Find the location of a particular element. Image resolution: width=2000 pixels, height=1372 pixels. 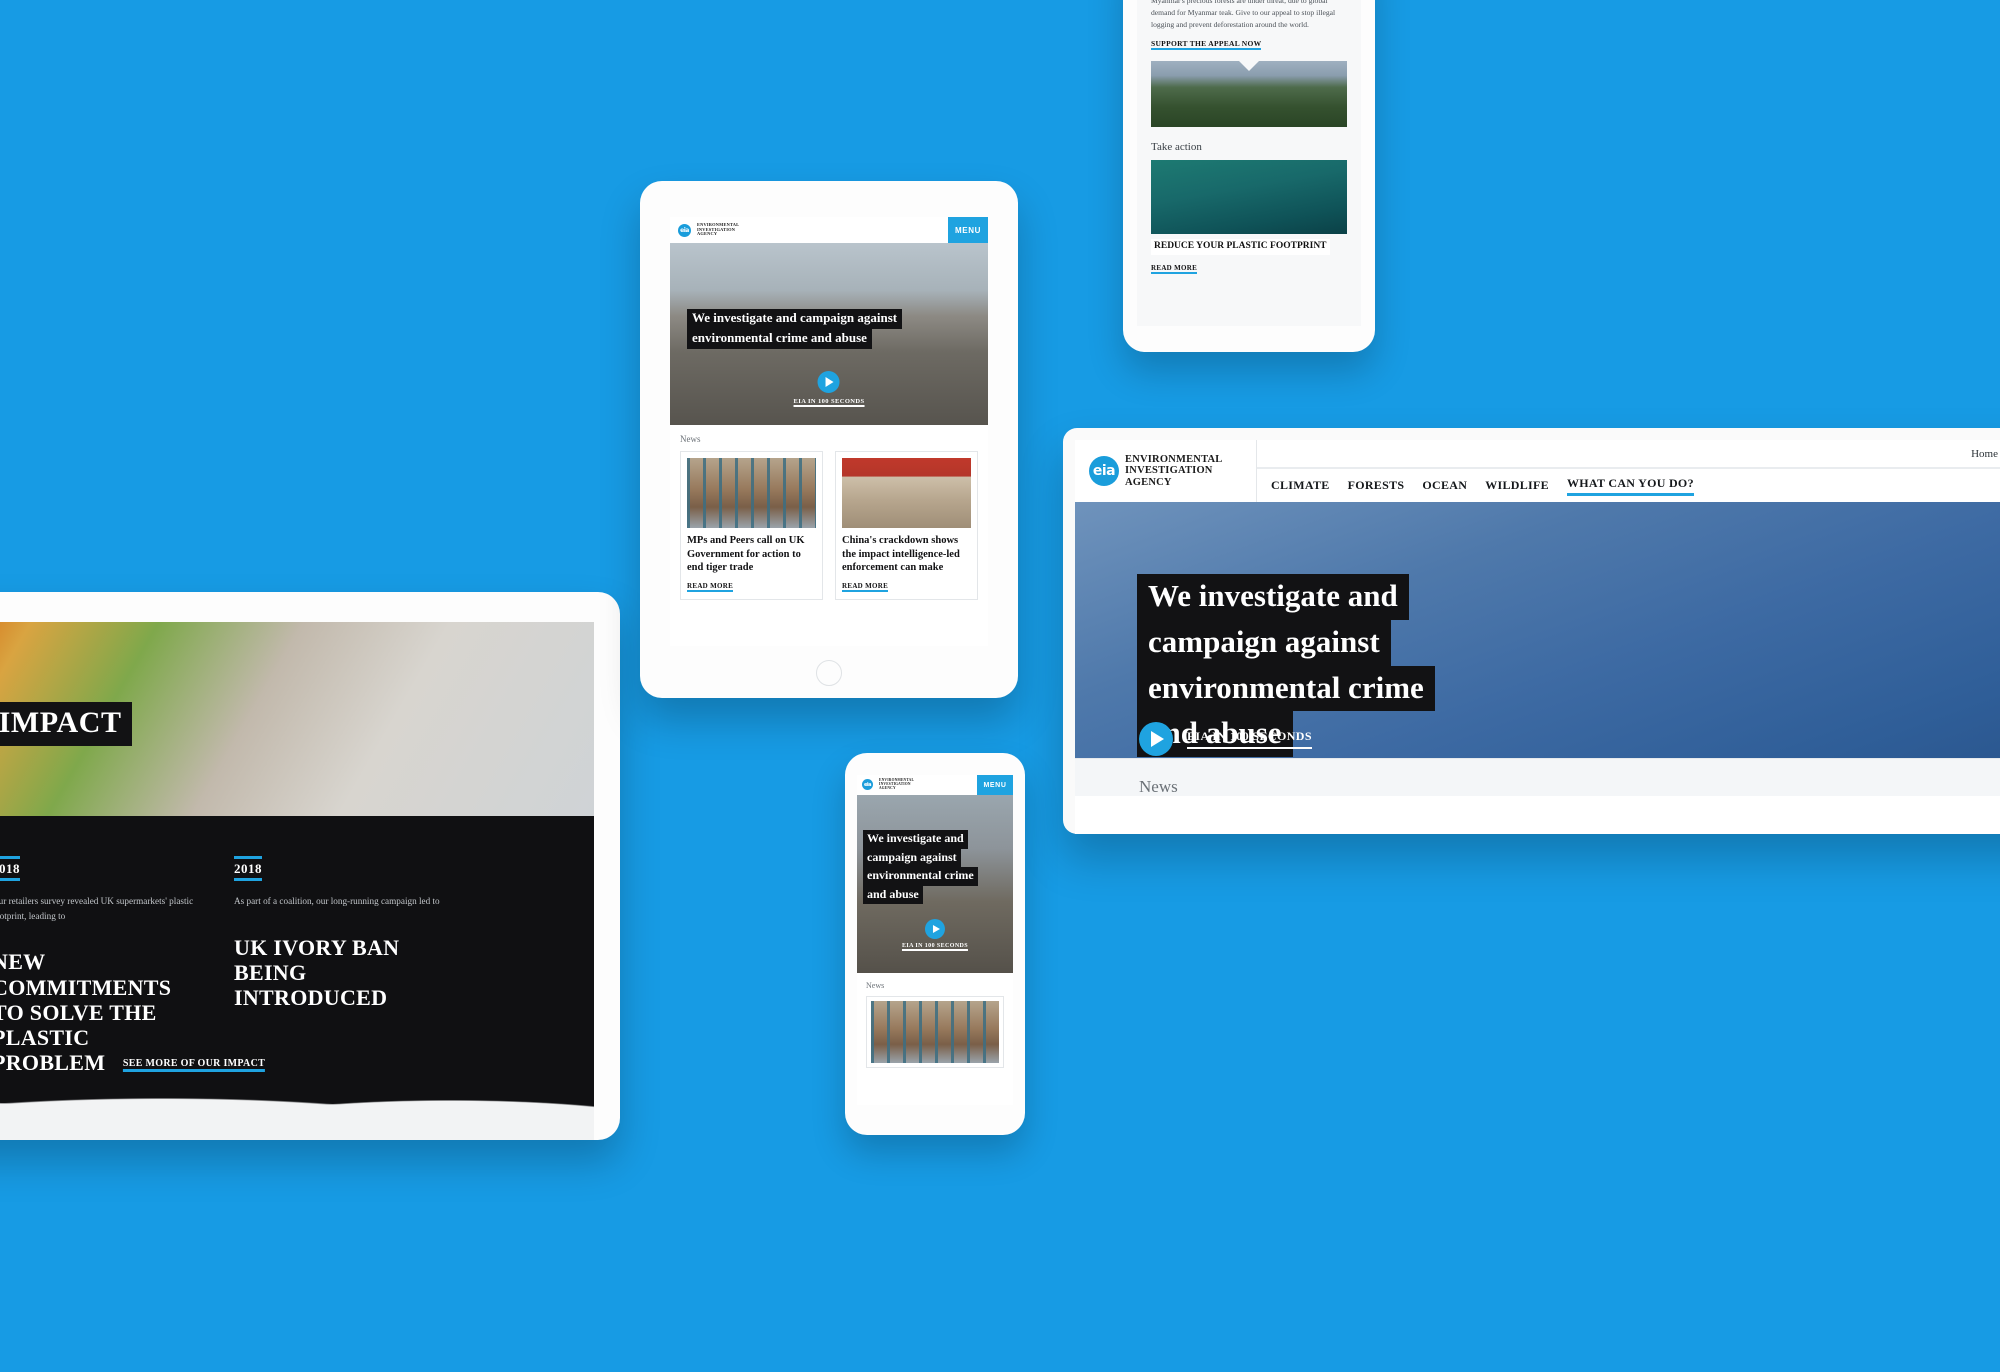

nav-item-forests: FORESTS is located at coordinates (1376, 485).